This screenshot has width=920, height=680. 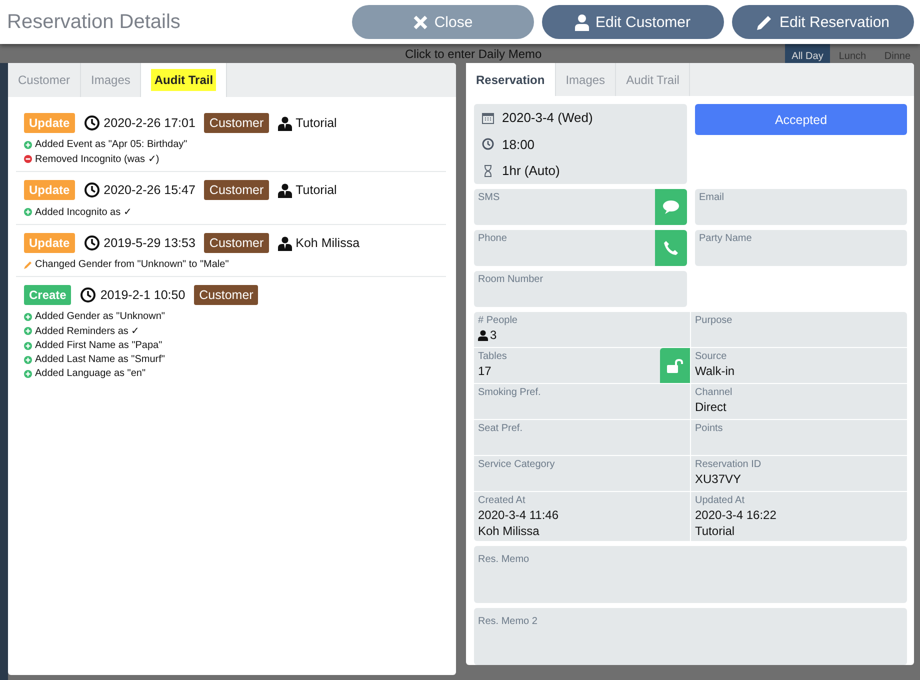 What do you see at coordinates (801, 248) in the screenshot?
I see `input-field: Party Name` at bounding box center [801, 248].